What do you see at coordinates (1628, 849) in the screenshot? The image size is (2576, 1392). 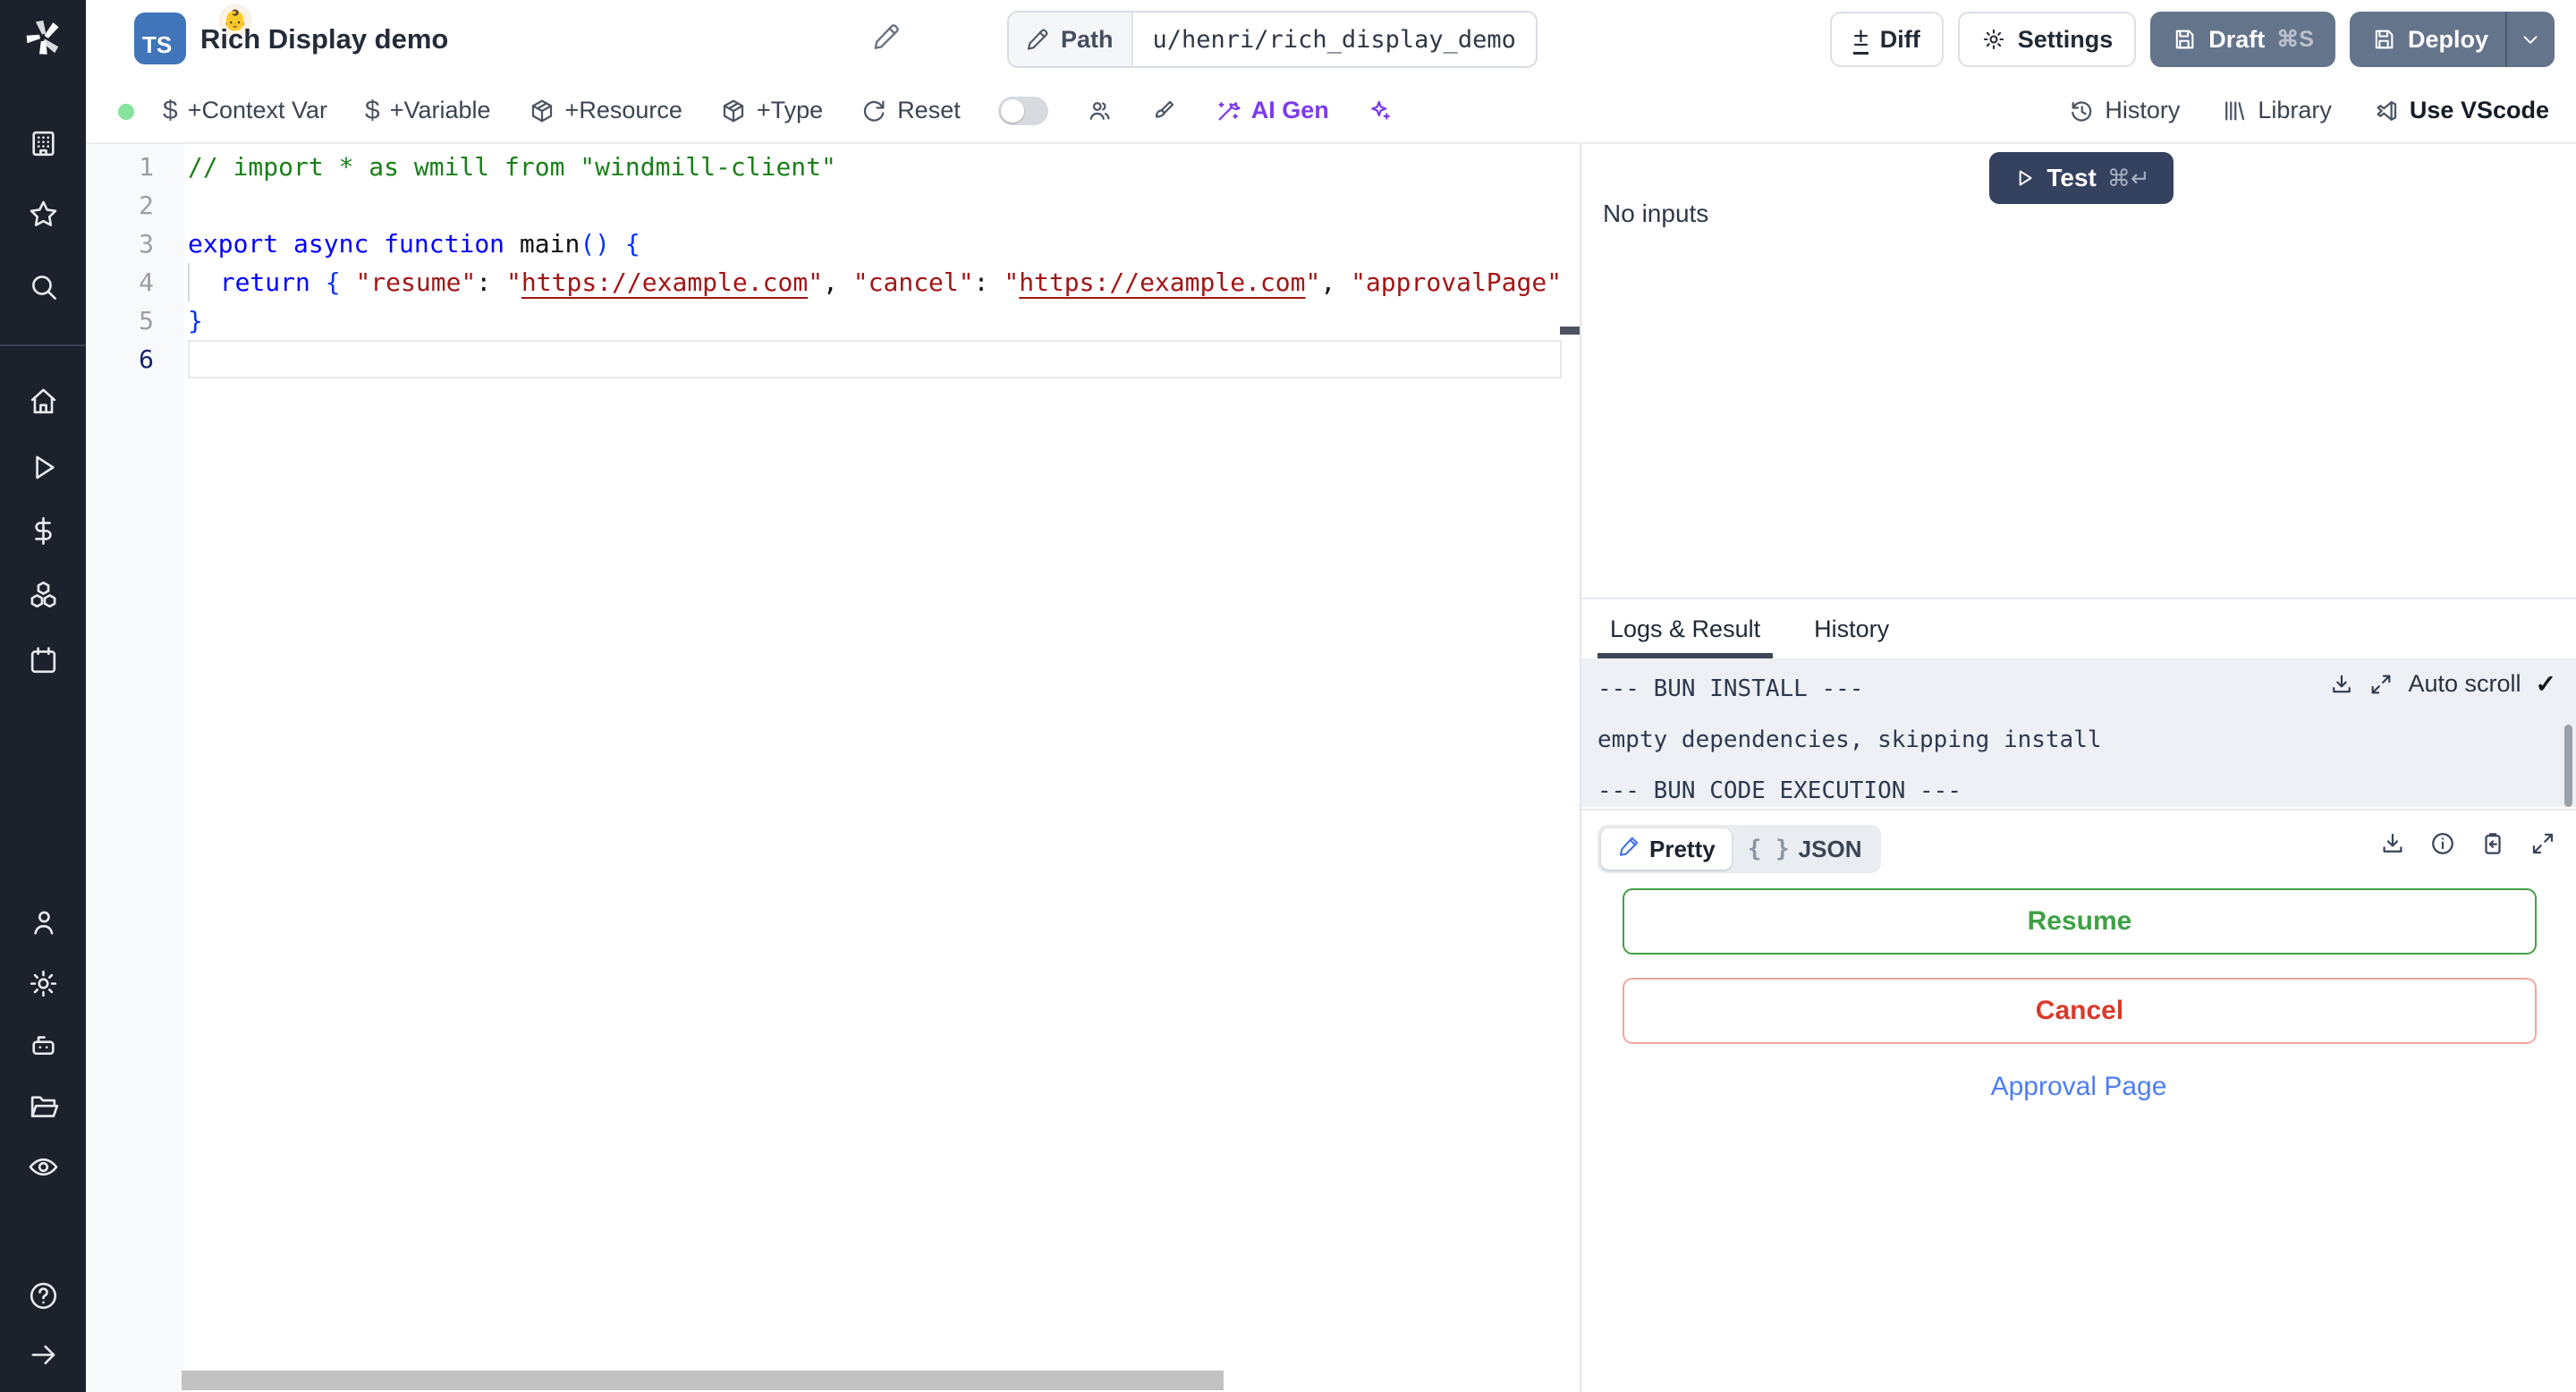 I see `highlighter-pen-icon` at bounding box center [1628, 849].